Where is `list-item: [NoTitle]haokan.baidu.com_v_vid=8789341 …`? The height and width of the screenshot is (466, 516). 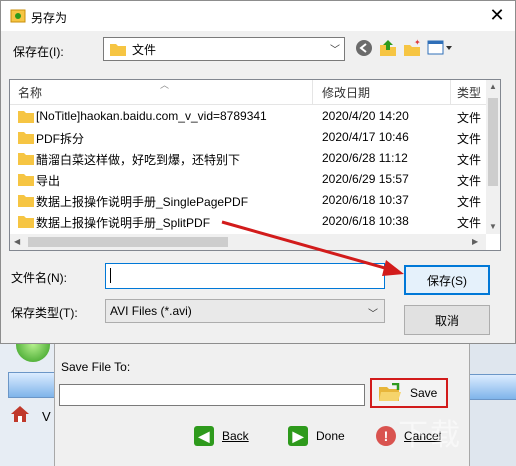
list-item: [NoTitle]haokan.baidu.com_v_vid=8789341 … is located at coordinates (248, 116).